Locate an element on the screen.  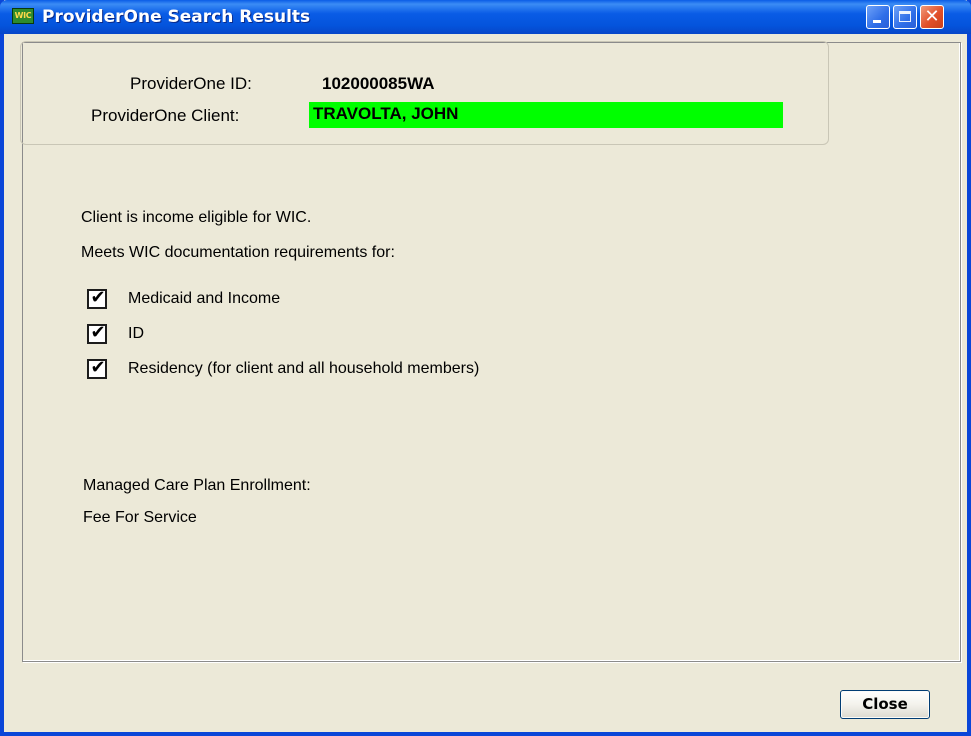
minimize-icon is located at coordinates (877, 21).